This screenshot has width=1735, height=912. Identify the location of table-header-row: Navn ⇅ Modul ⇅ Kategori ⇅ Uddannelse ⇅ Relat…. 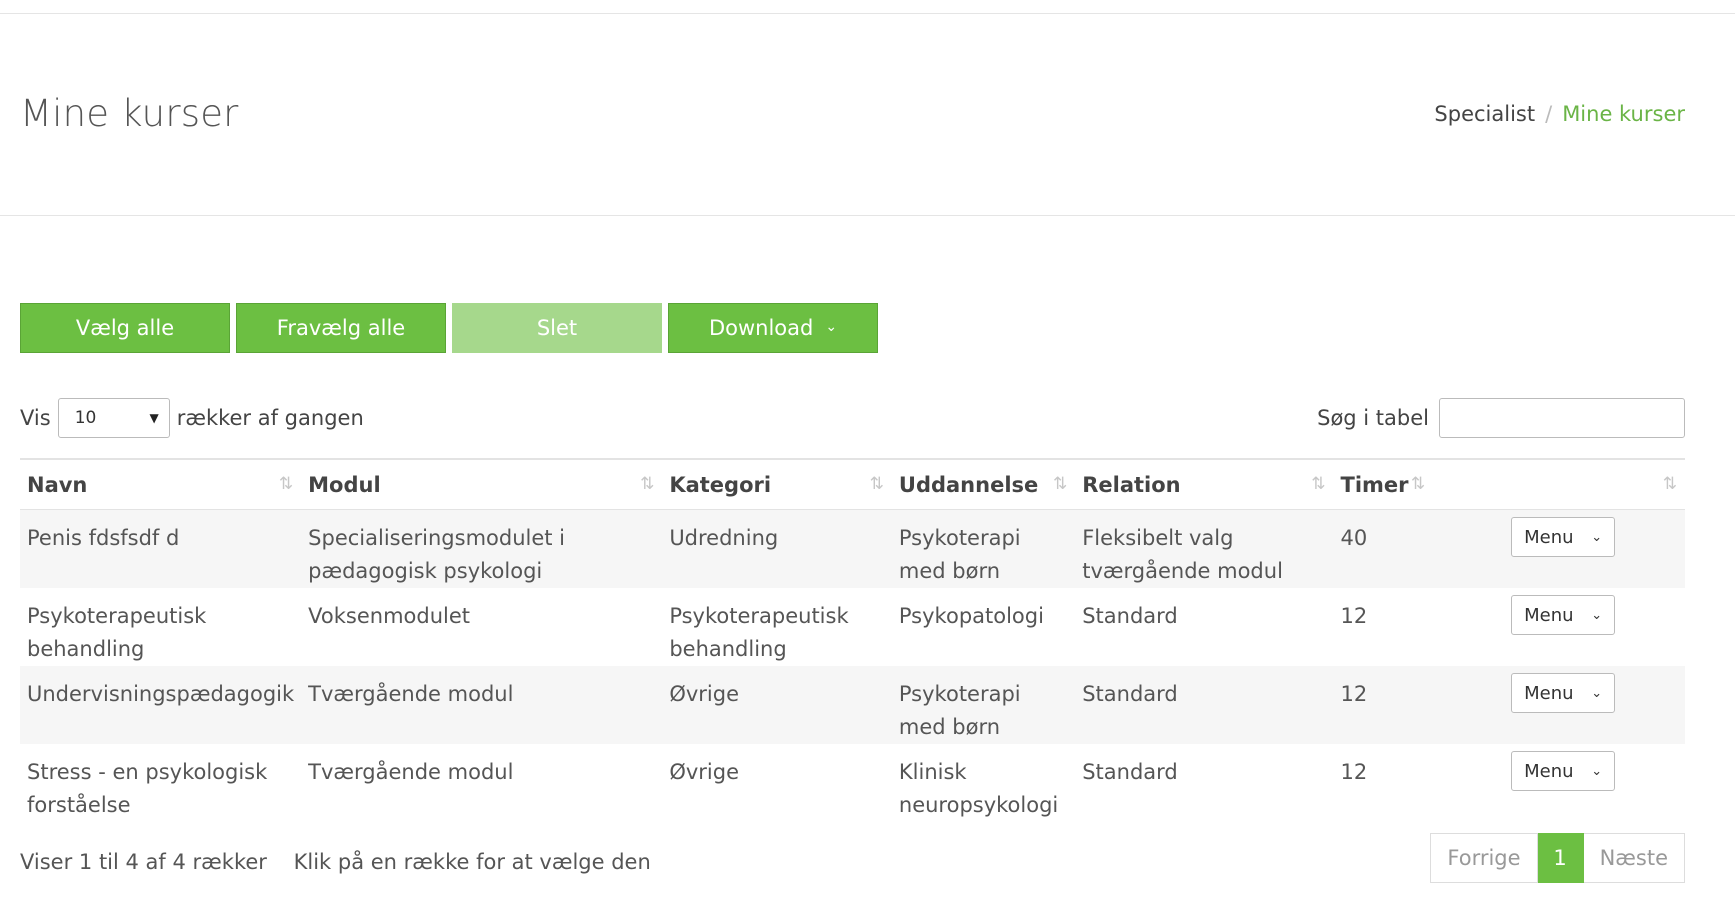
(852, 484).